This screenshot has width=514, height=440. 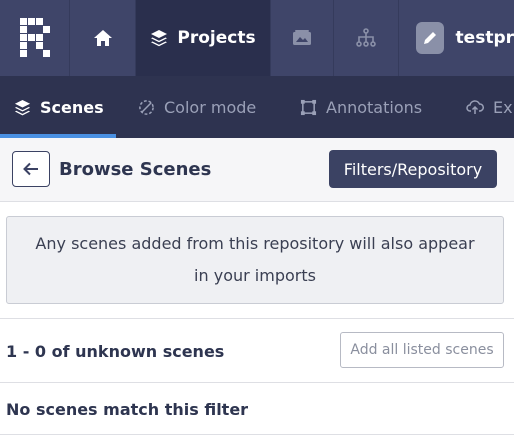 What do you see at coordinates (413, 169) in the screenshot?
I see `filters-repository-button: Filters/Repository` at bounding box center [413, 169].